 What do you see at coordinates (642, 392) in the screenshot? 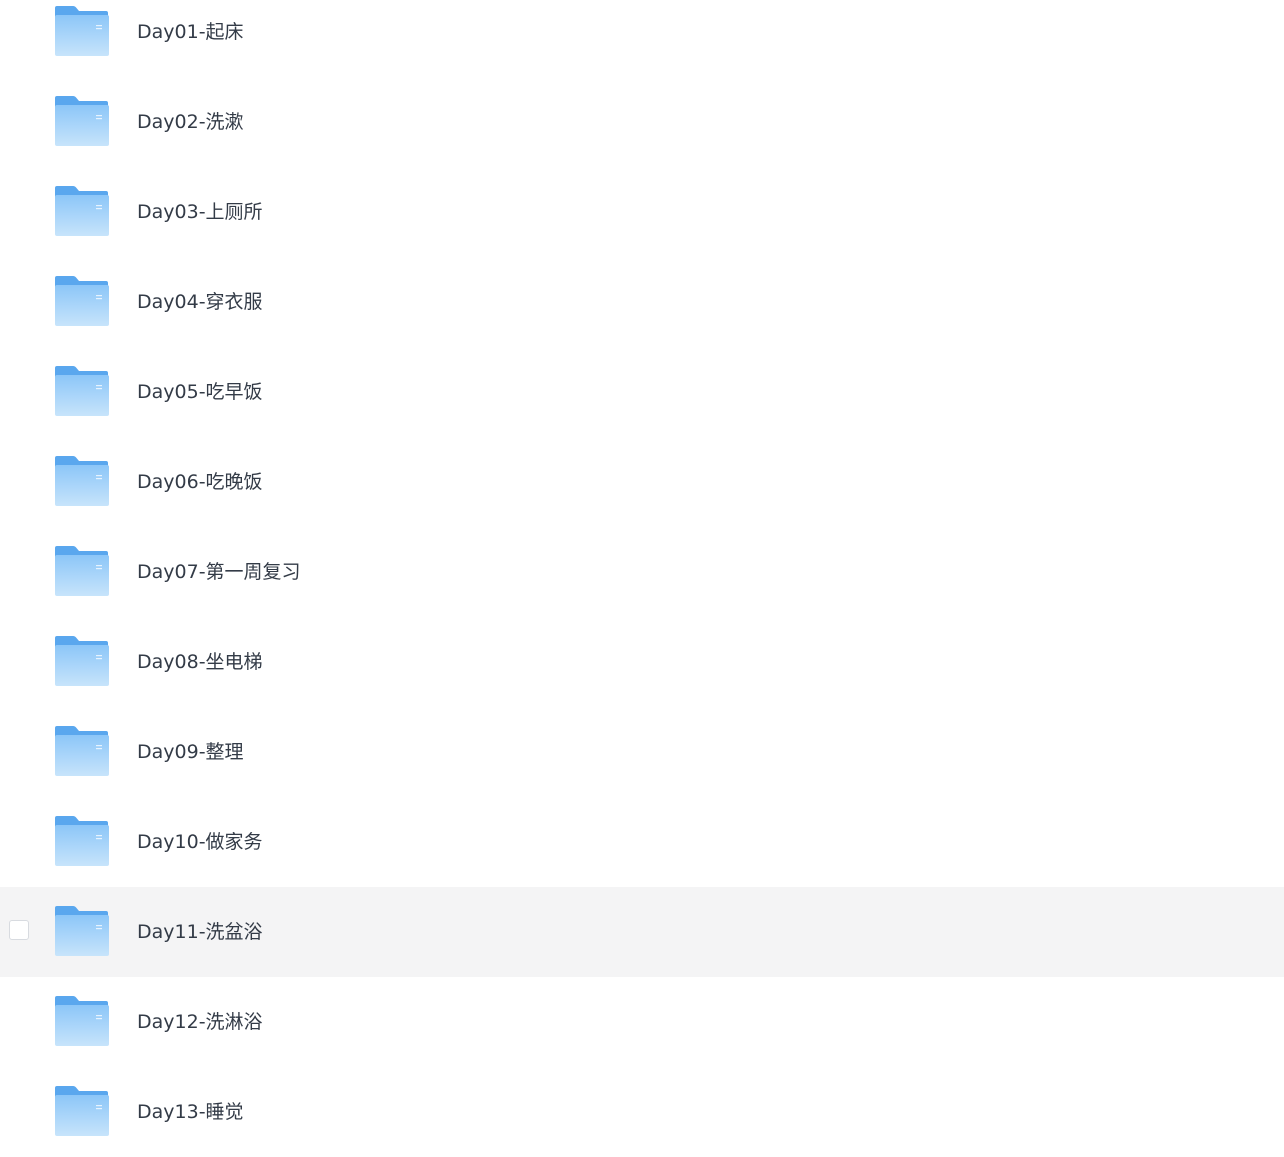
I see `file-row-05: Day05-吃早饭` at bounding box center [642, 392].